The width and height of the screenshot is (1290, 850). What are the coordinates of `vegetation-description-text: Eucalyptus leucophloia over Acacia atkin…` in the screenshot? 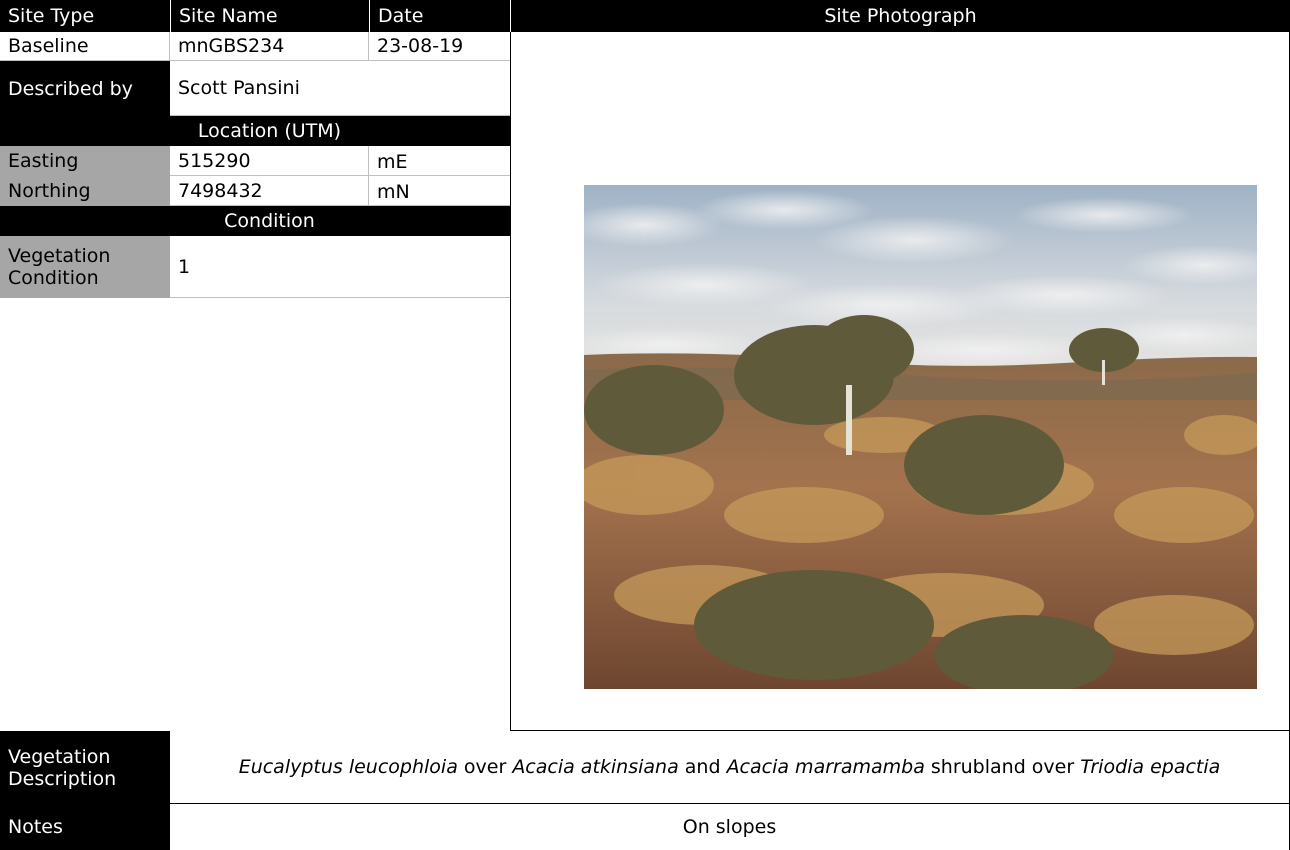 It's located at (729, 767).